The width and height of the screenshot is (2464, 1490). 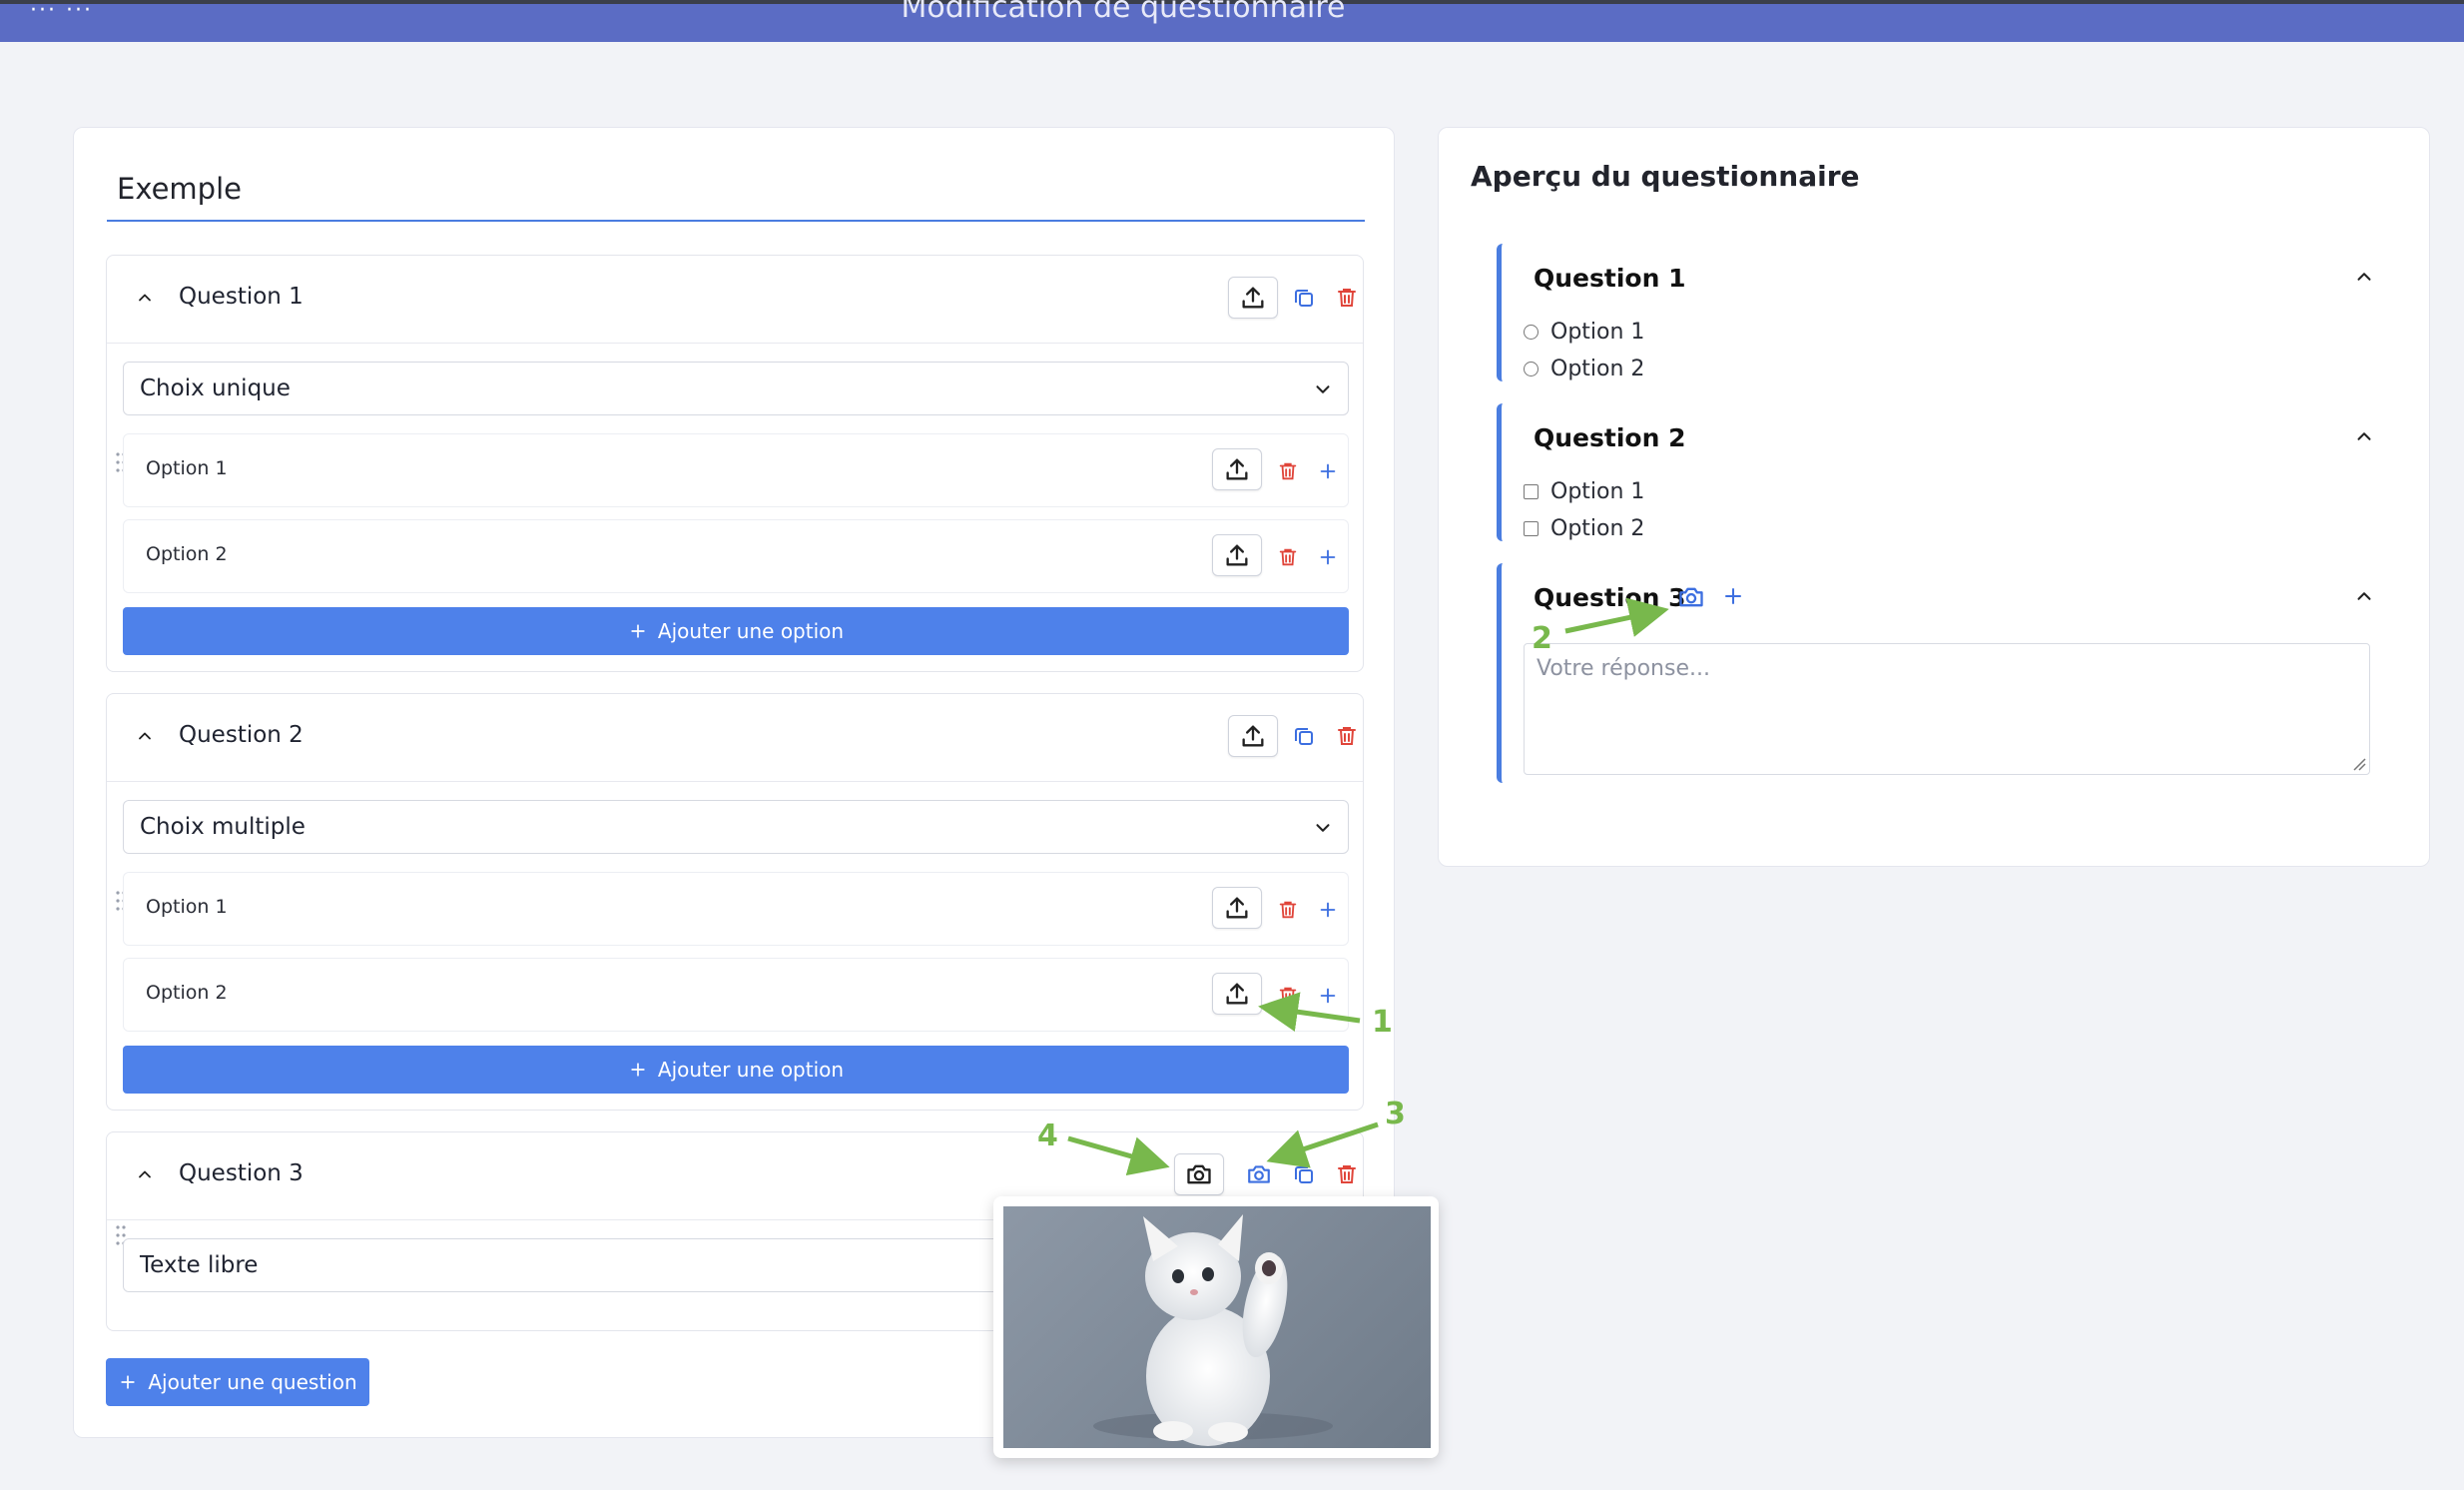 I want to click on preview-question-title: Question 2, so click(x=1610, y=437).